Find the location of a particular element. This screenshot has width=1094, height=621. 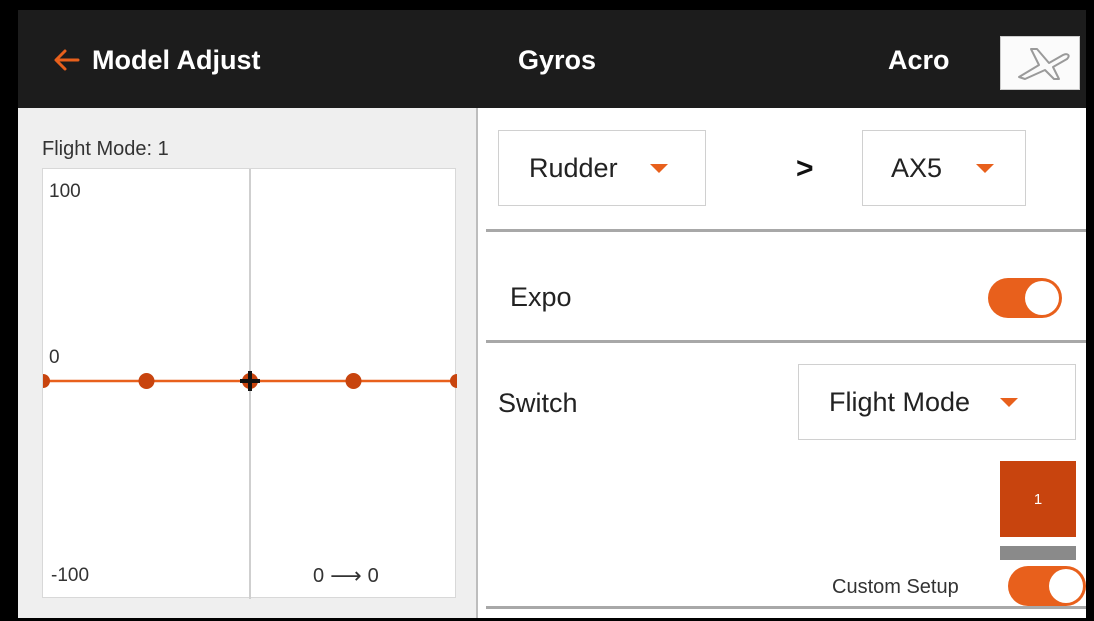

back-button: Model Adjust is located at coordinates (156, 60).